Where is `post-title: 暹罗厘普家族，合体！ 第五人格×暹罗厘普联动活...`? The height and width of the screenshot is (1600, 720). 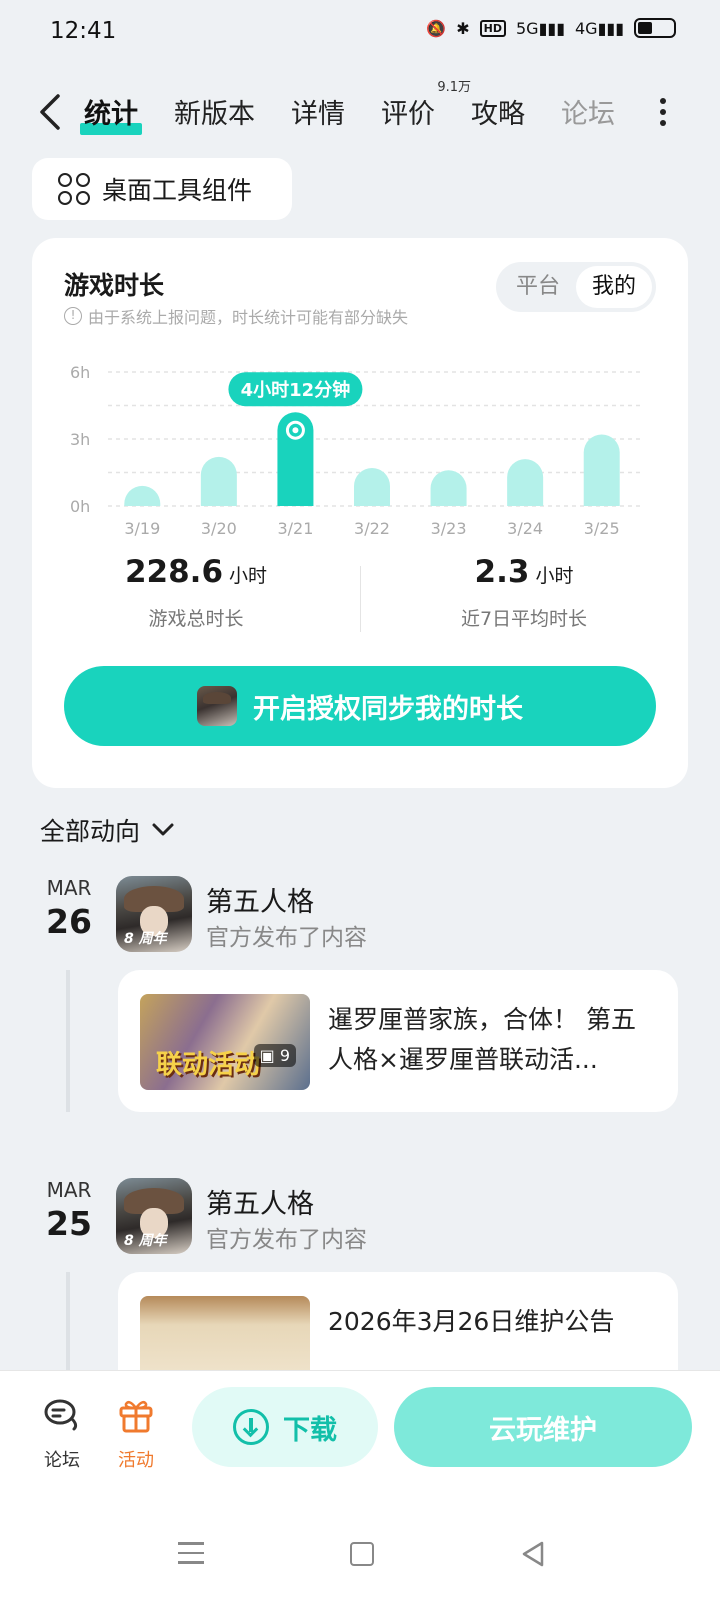 post-title: 暹罗厘普家族，合体！ 第五人格×暹罗厘普联动活... is located at coordinates (482, 1039).